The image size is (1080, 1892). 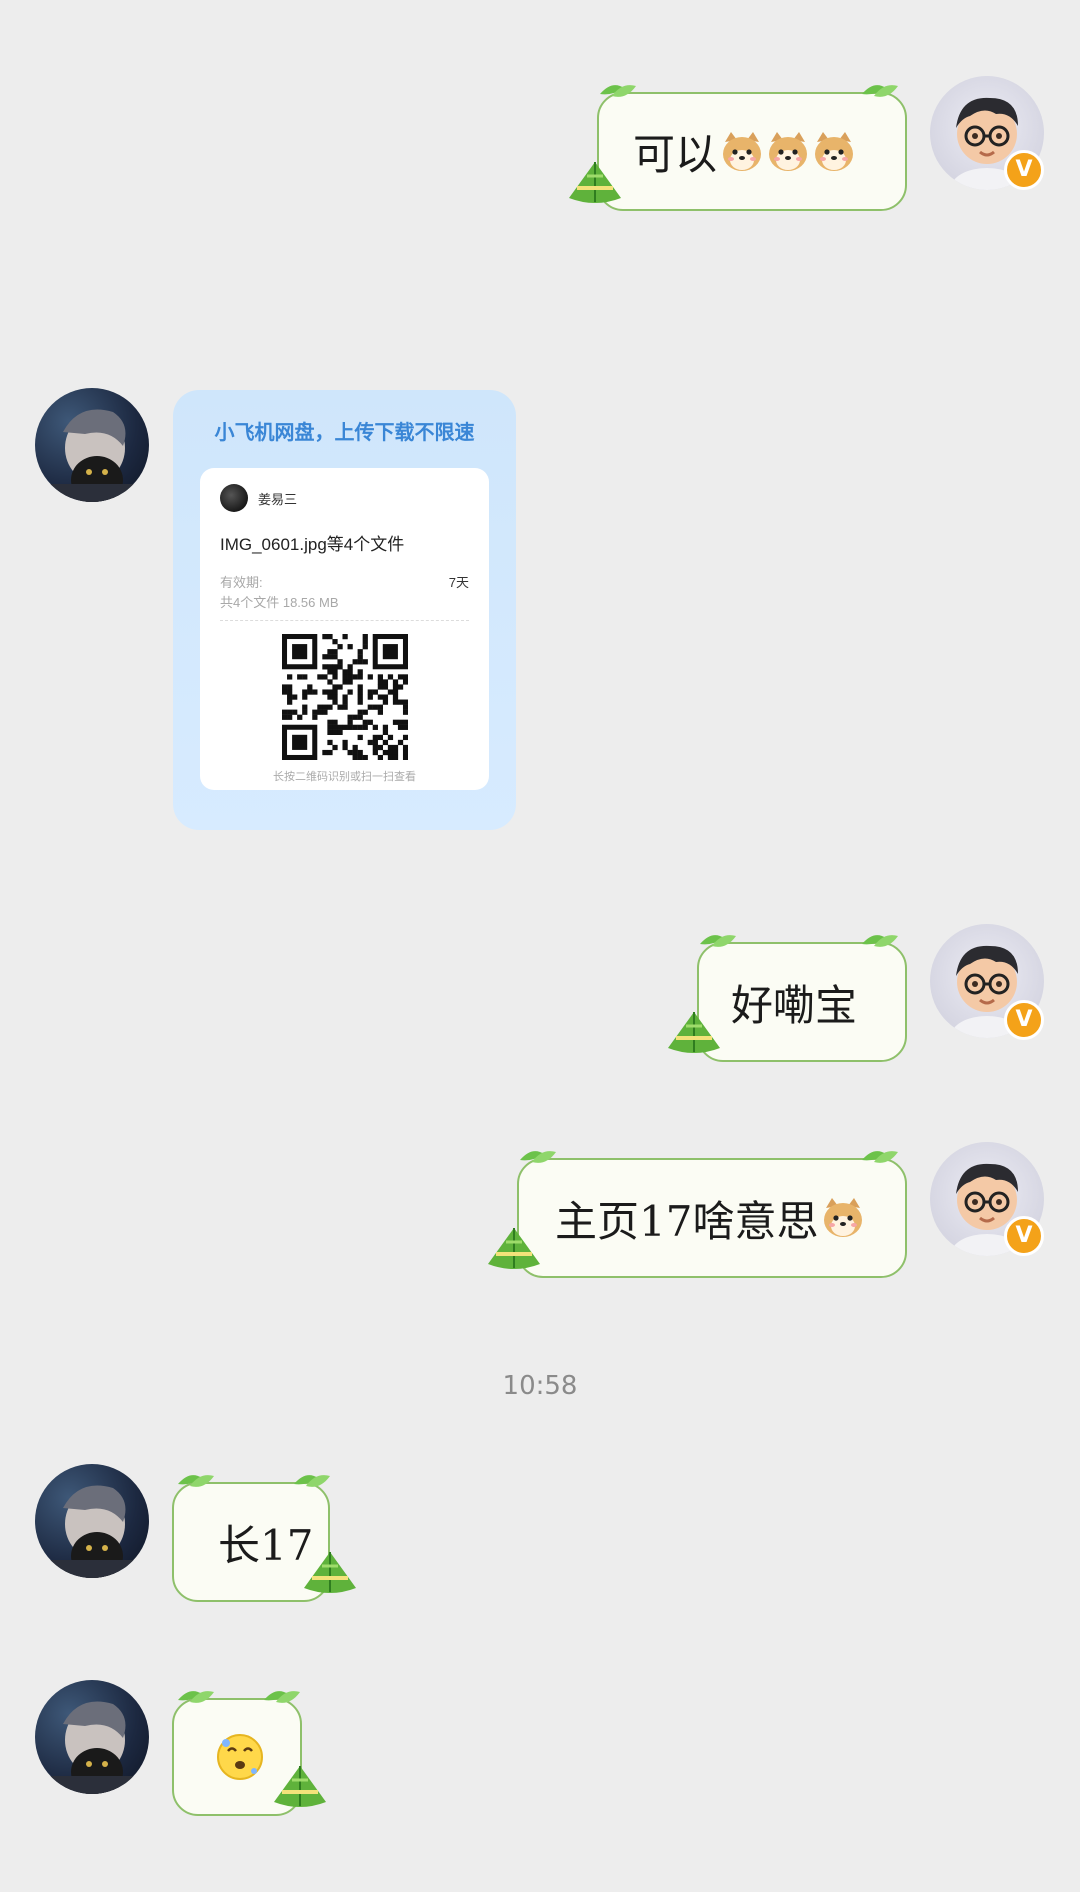 What do you see at coordinates (241, 582) in the screenshot?
I see `validity-label: 有效期:` at bounding box center [241, 582].